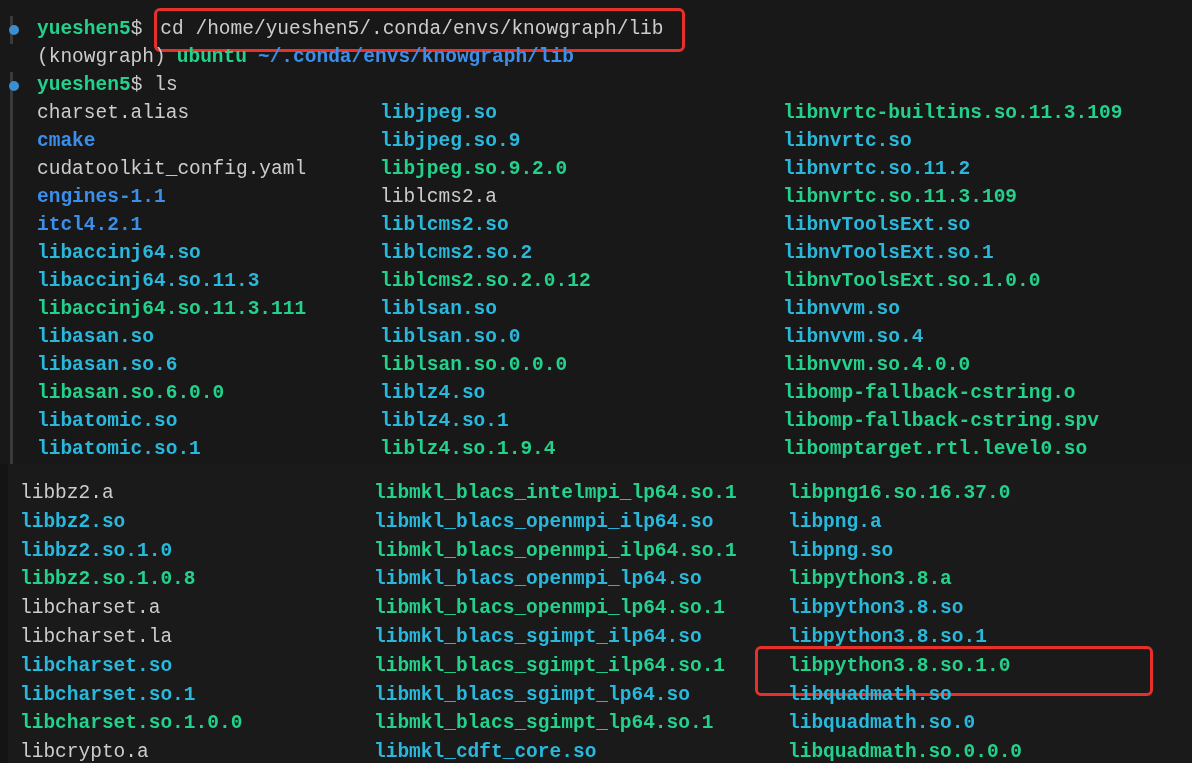 The image size is (1192, 763). What do you see at coordinates (131, 393) in the screenshot?
I see `file-name: libasan.so.6.0.0` at bounding box center [131, 393].